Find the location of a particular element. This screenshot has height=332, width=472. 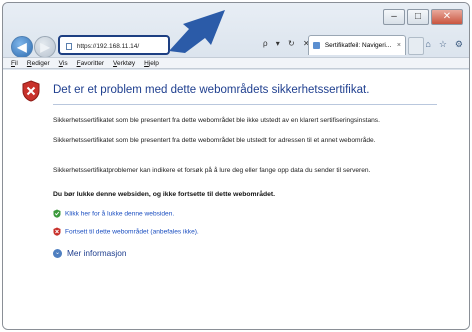

tab-certificate-error: Sertifikatfeil: Navigeri... × is located at coordinates (357, 45).